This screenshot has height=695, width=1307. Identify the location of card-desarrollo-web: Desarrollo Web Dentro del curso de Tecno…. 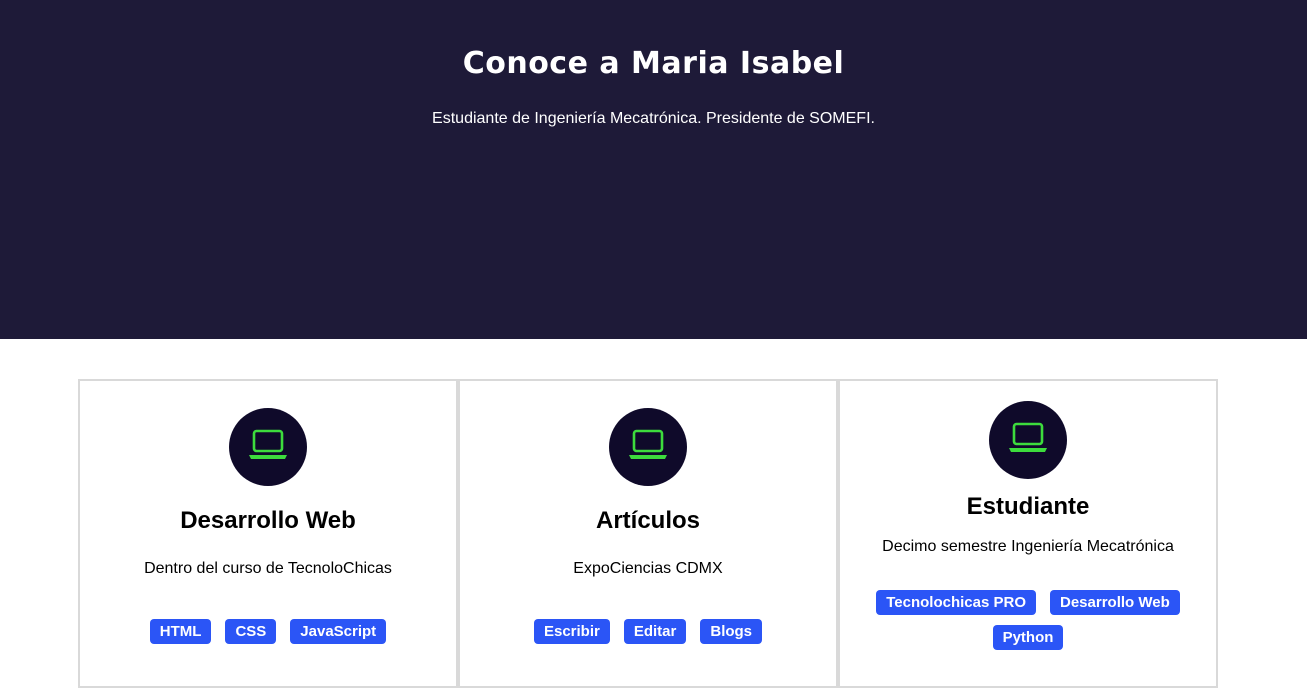
(268, 533).